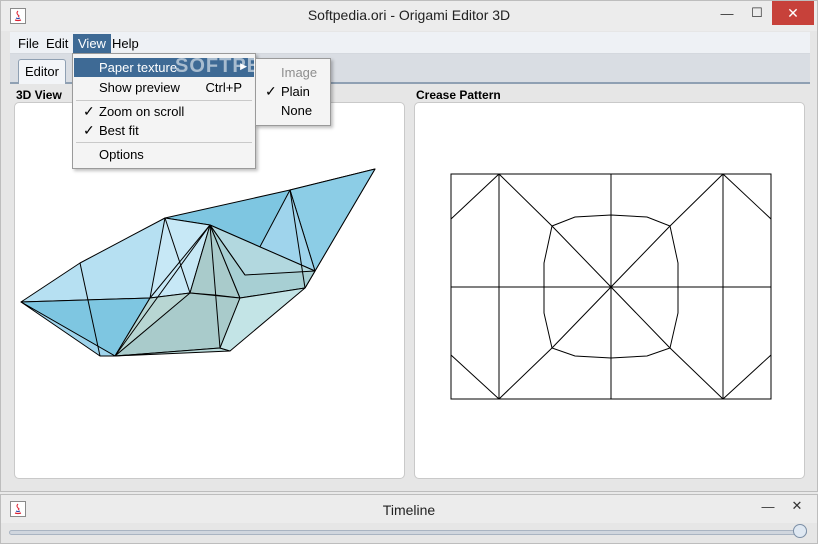  I want to click on menu-item-show-preview-label: Show preview, so click(139, 87).